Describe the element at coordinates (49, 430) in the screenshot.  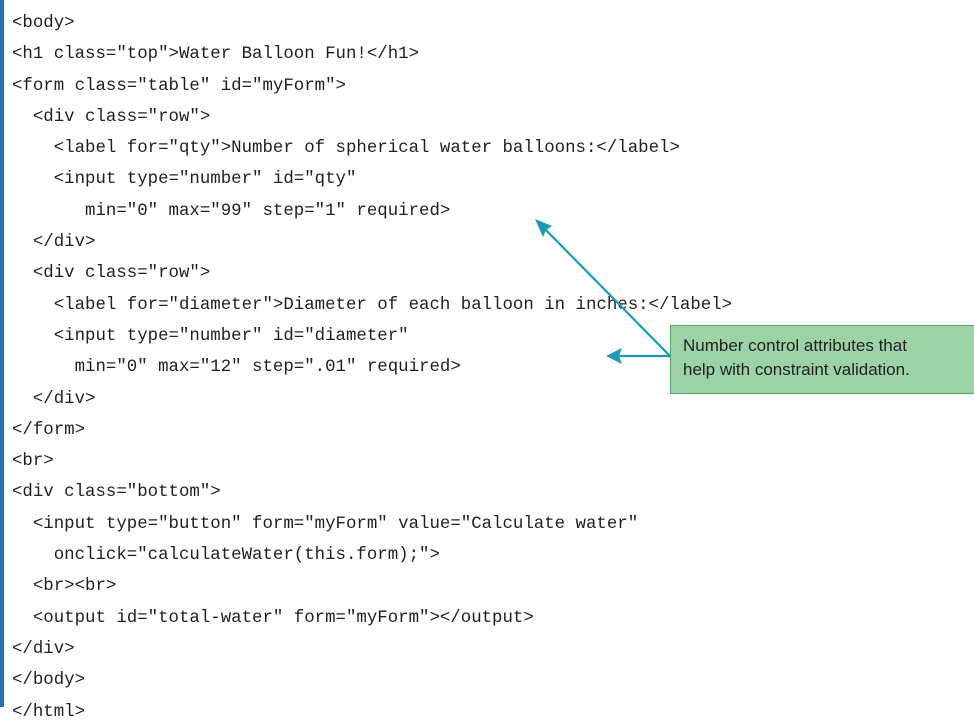
I see `code-line: </form>` at that location.